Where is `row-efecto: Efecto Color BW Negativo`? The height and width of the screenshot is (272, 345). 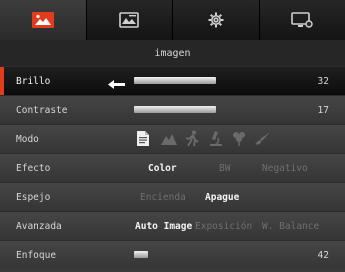
row-efecto: Efecto Color BW Negativo is located at coordinates (172, 167).